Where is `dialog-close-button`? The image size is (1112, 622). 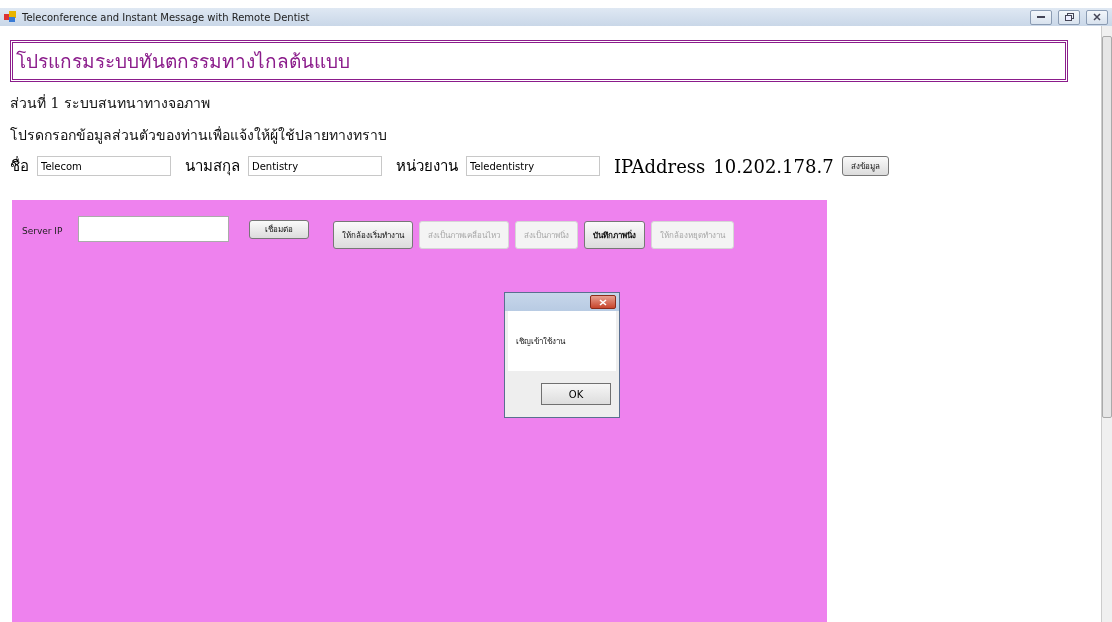 dialog-close-button is located at coordinates (603, 302).